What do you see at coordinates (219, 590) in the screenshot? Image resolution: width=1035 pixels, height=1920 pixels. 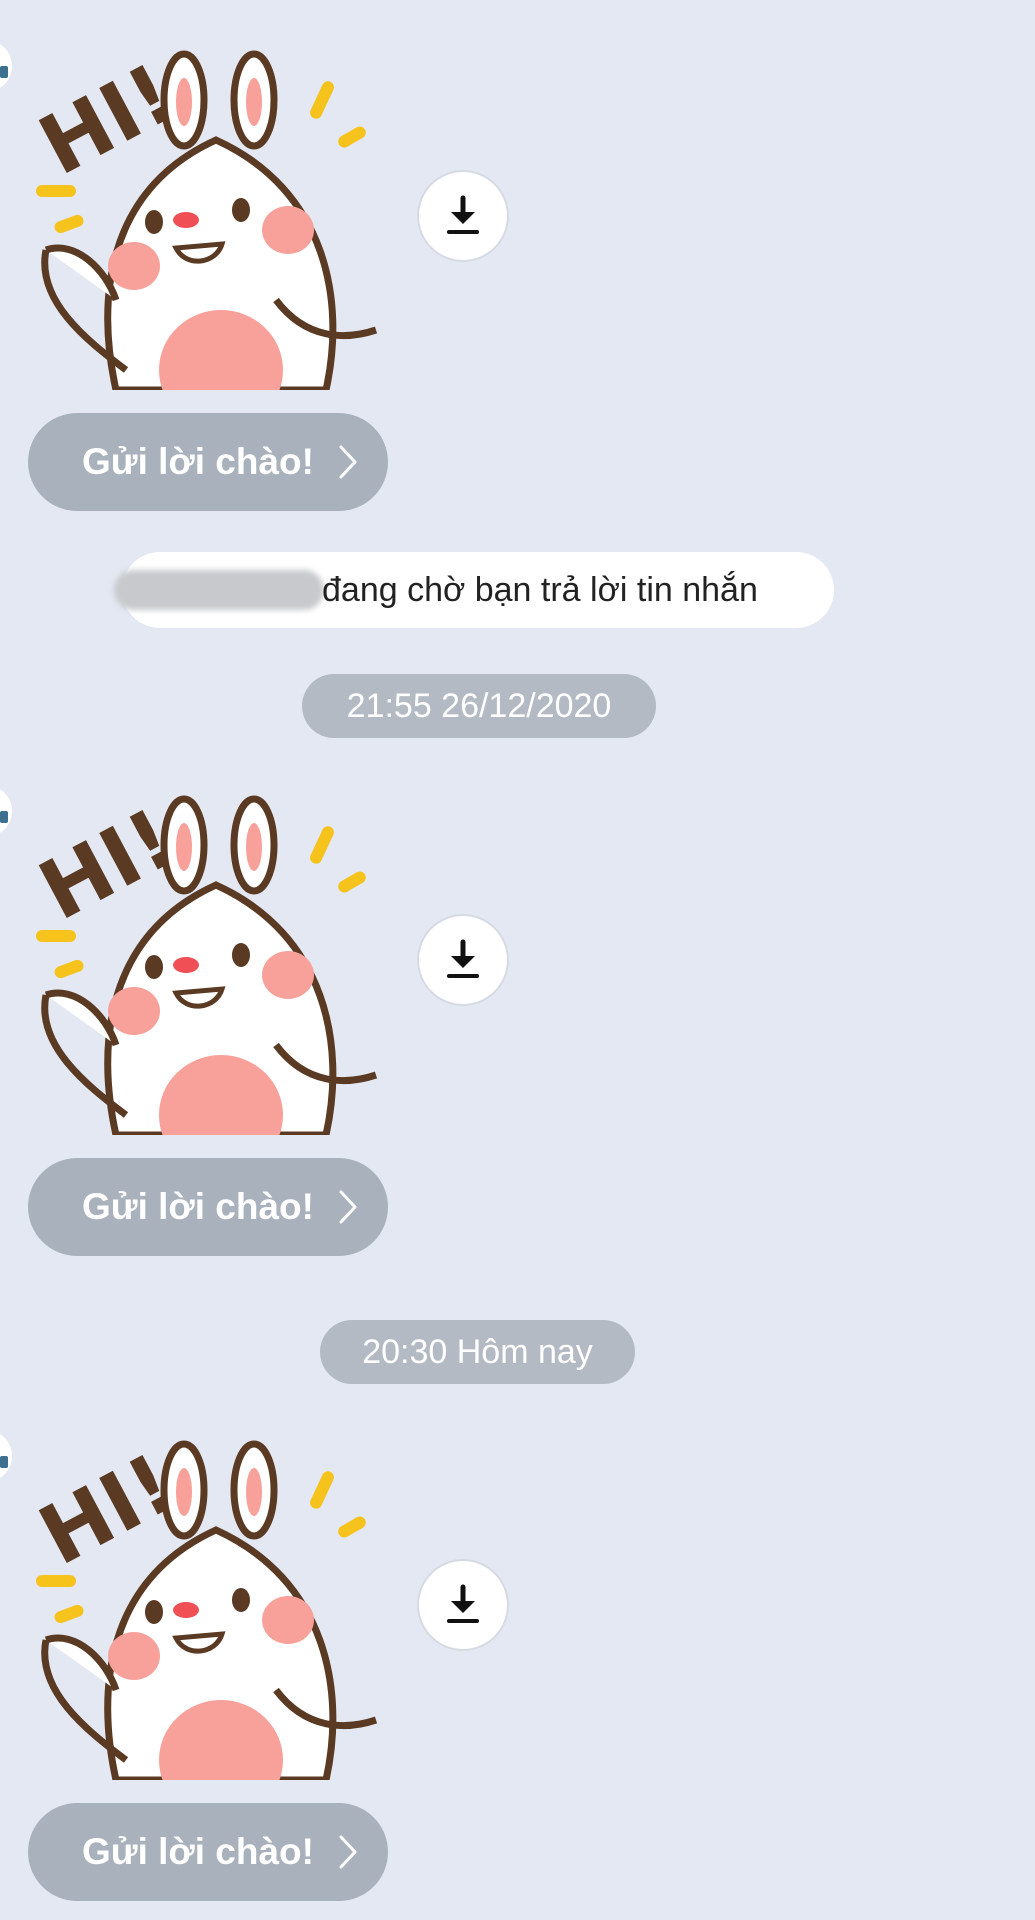 I see `redacted-name` at bounding box center [219, 590].